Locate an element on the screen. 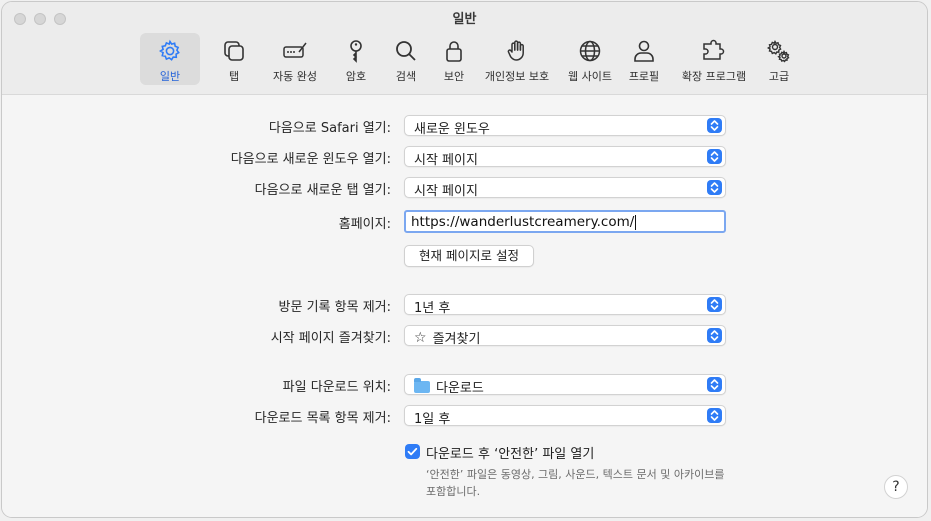  folder-icon is located at coordinates (422, 385).